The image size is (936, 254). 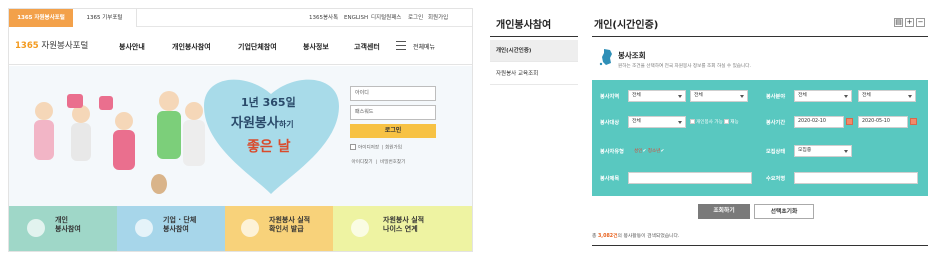 What do you see at coordinates (776, 123) in the screenshot?
I see `period-label: 봉사기간` at bounding box center [776, 123].